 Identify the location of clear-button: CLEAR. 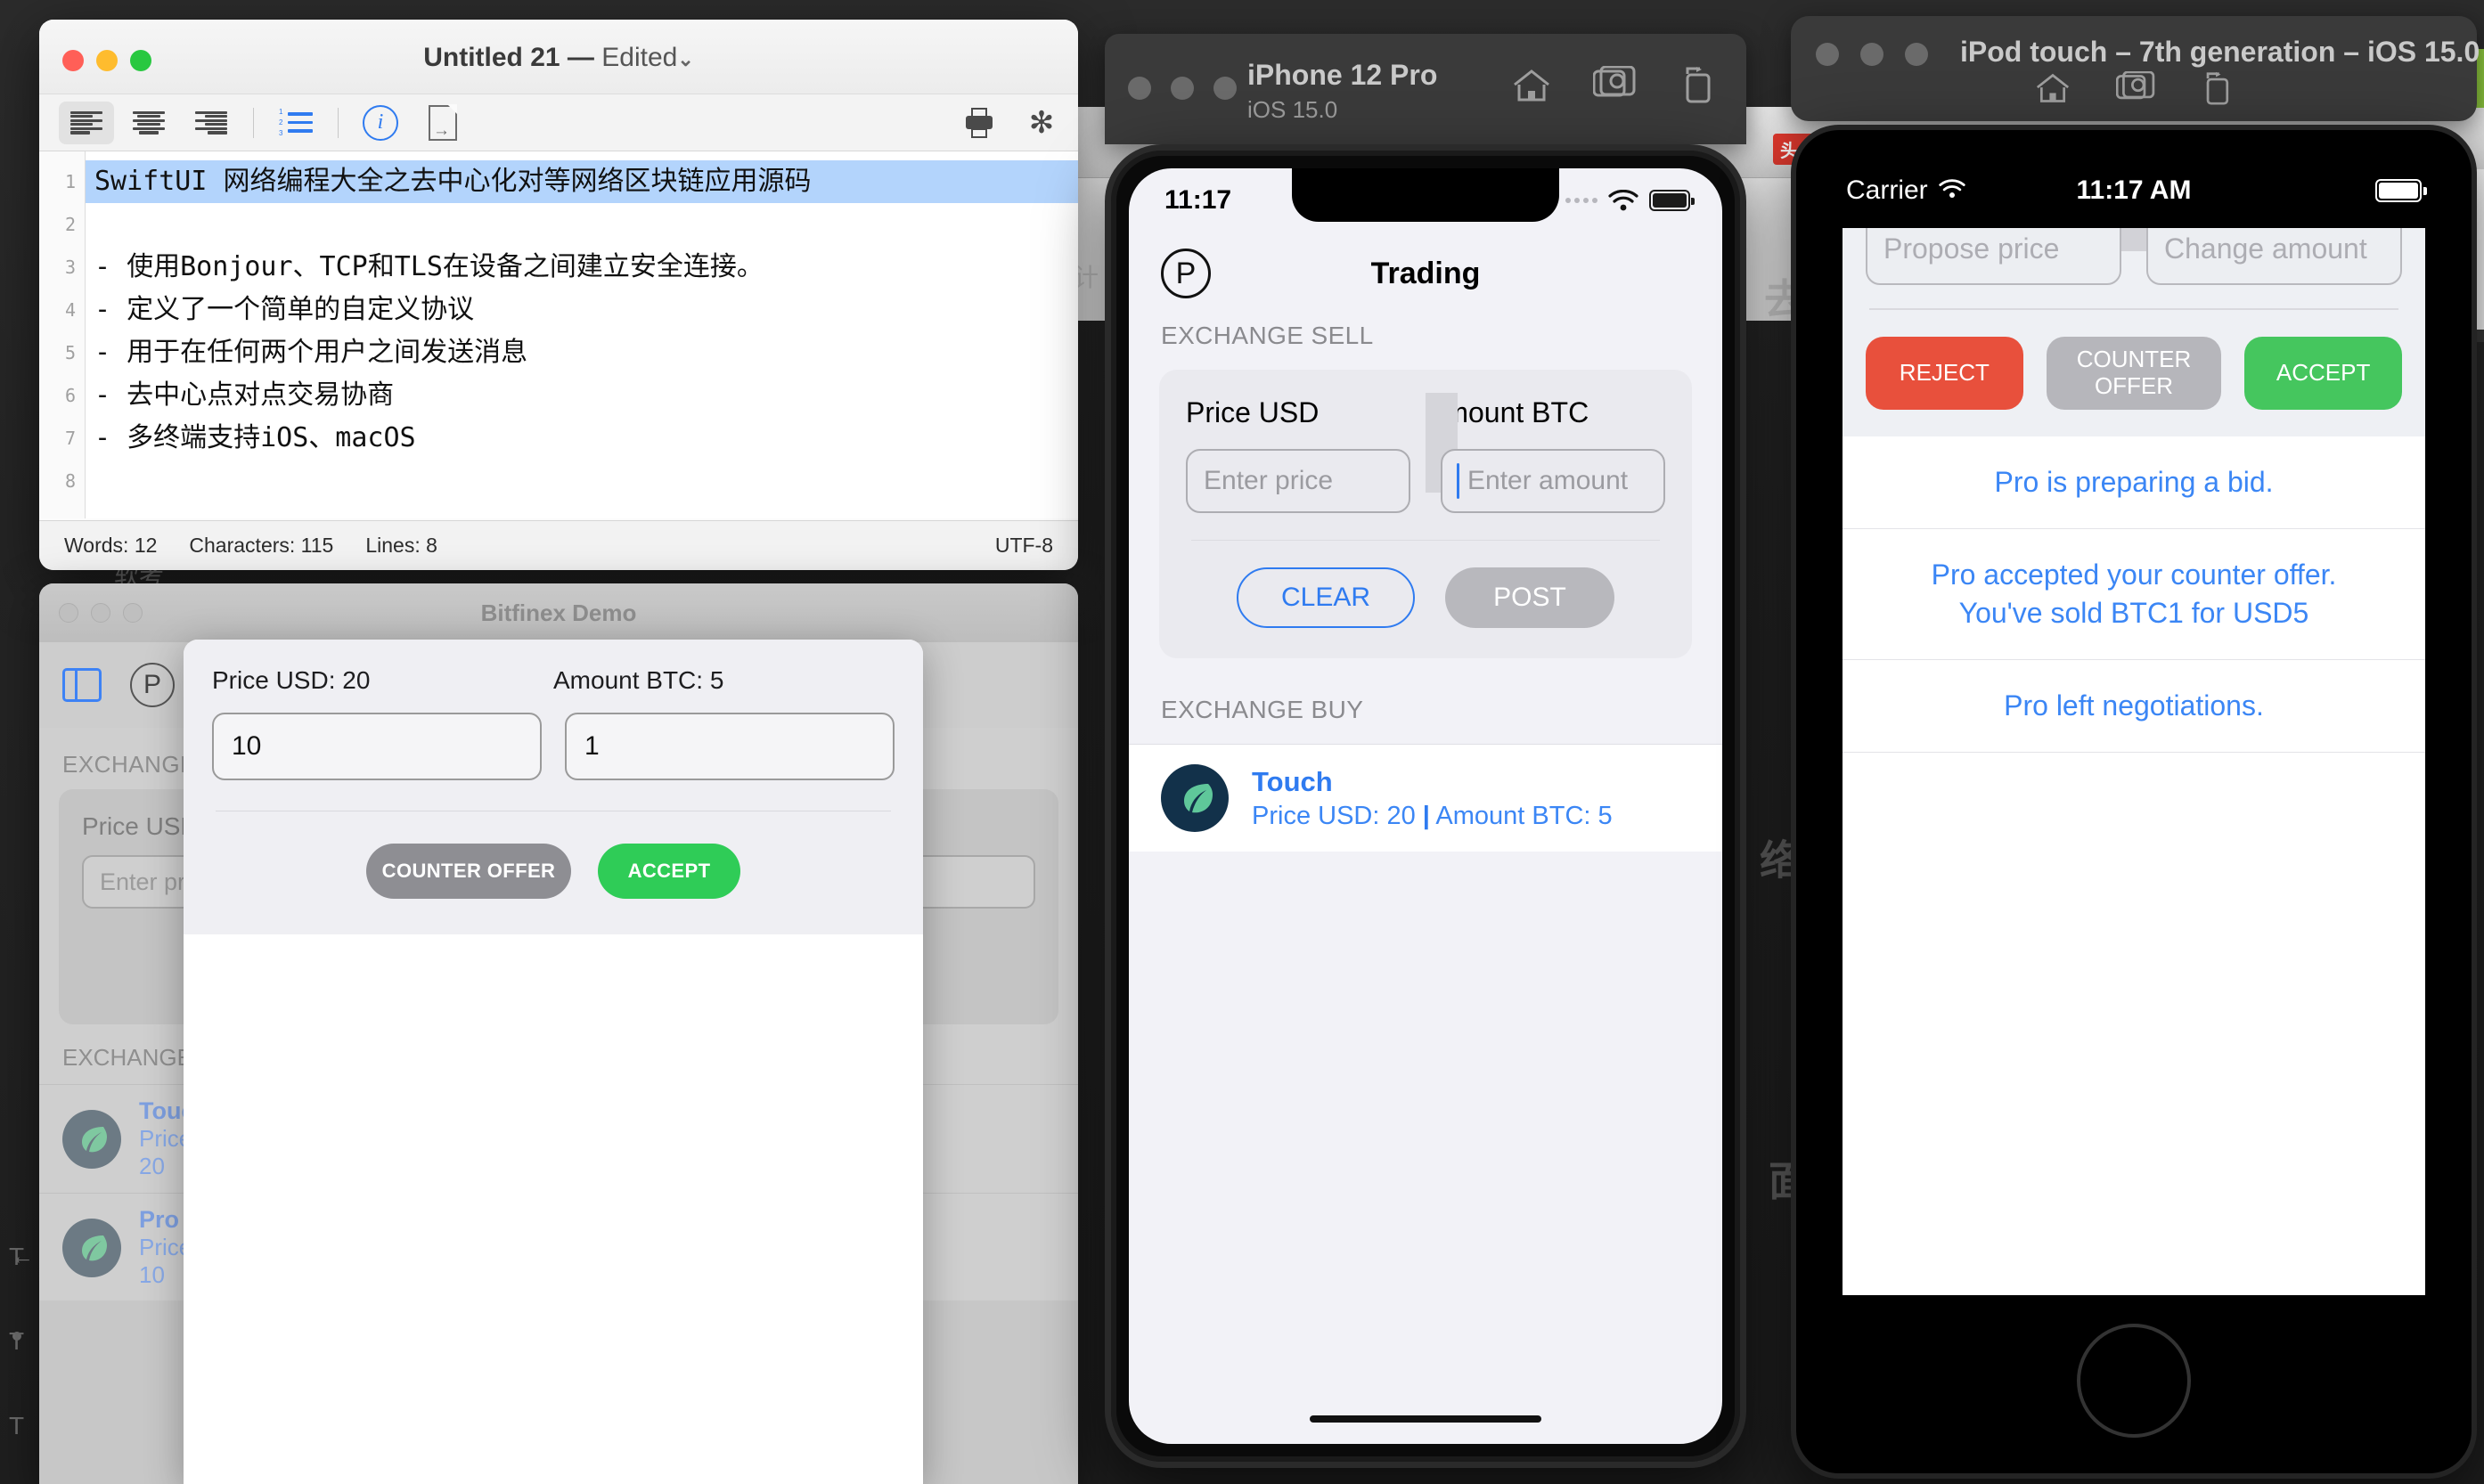
(1326, 598).